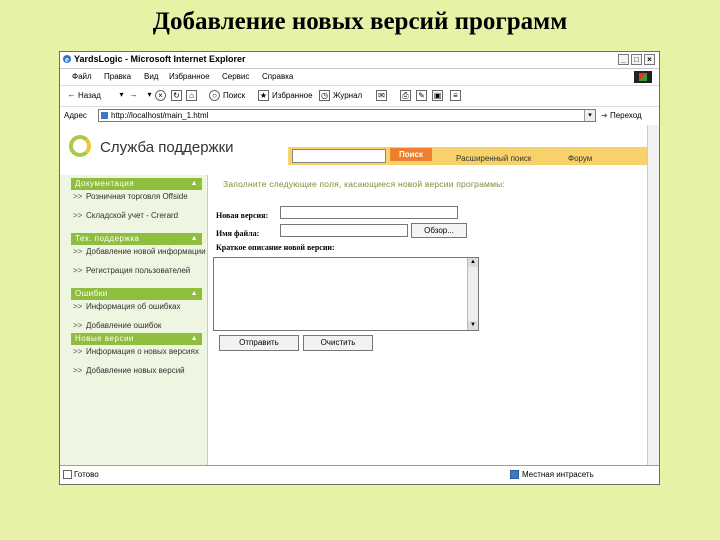 Image resolution: width=720 pixels, height=540 pixels. What do you see at coordinates (136, 294) in the screenshot?
I see `sidebar-section-errors: Ошибки ▲` at bounding box center [136, 294].